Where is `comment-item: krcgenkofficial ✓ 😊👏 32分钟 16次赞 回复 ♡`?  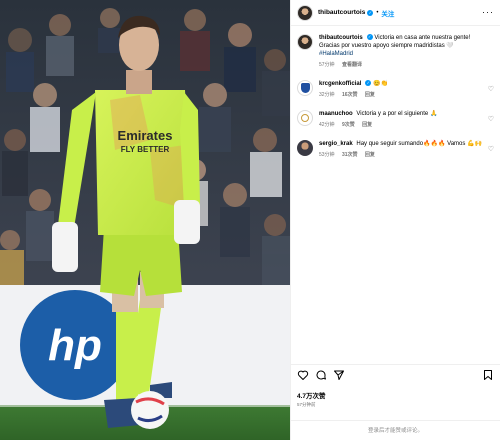
comment-item: krcgenkofficial ✓ 😊👏 32分钟 16次赞 回复 ♡ is located at coordinates (395, 89).